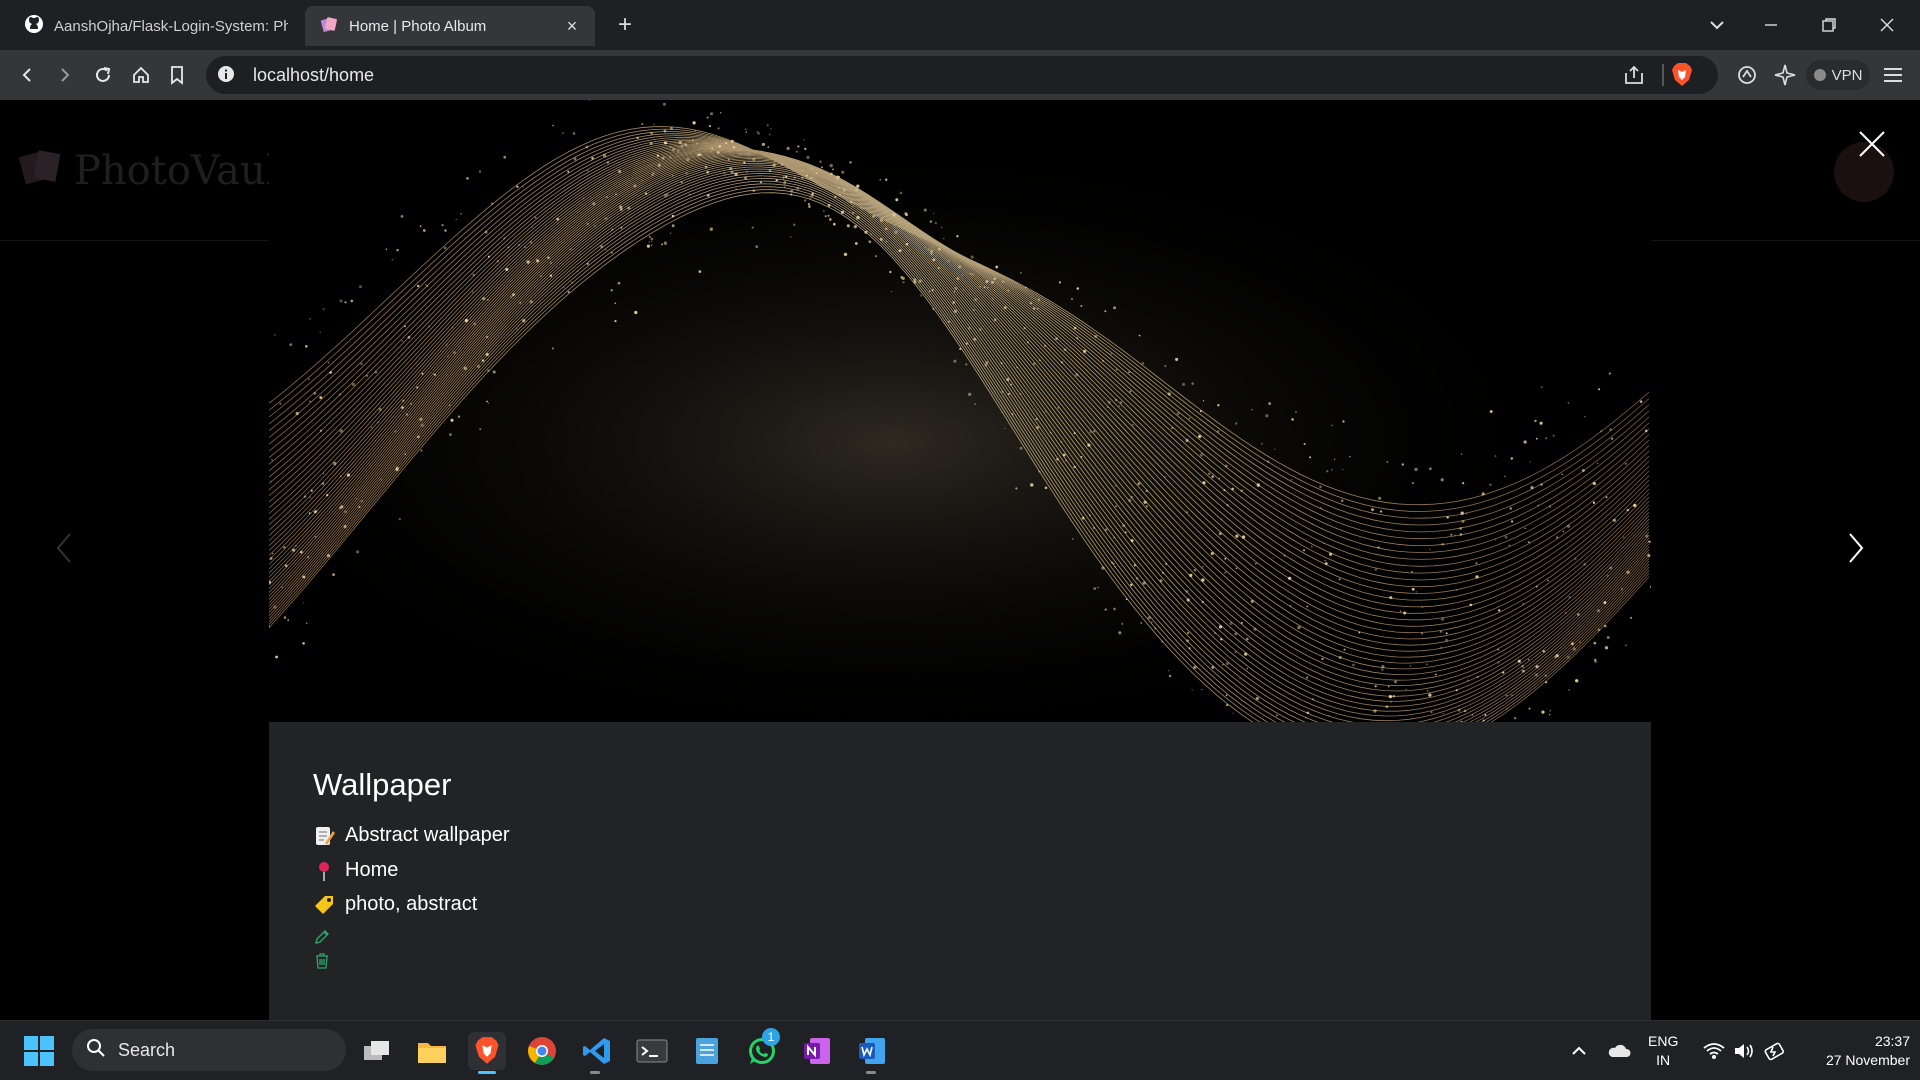 The image size is (1920, 1080). Describe the element at coordinates (329, 26) in the screenshot. I see `photo-album-favicon-icon` at that location.